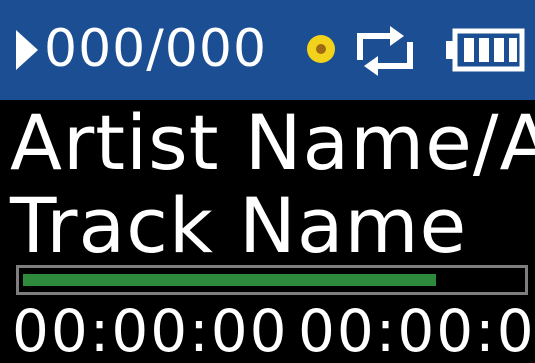 The width and height of the screenshot is (535, 363). Describe the element at coordinates (156, 49) in the screenshot. I see `track-counter: 000/000` at that location.